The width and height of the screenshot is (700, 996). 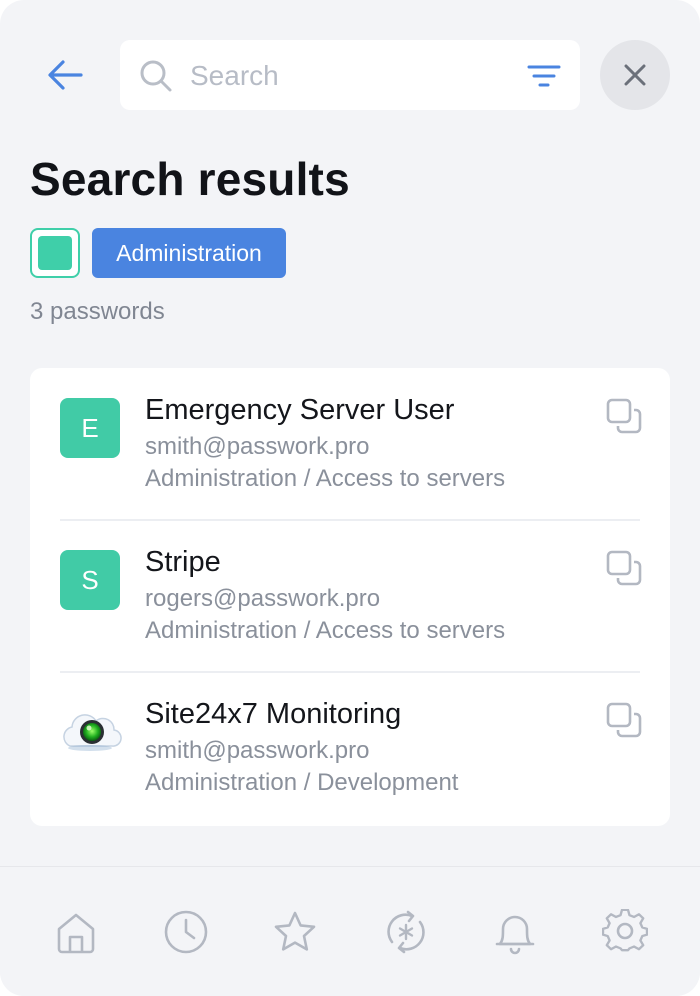 I want to click on item-title: Stripe, so click(x=183, y=562).